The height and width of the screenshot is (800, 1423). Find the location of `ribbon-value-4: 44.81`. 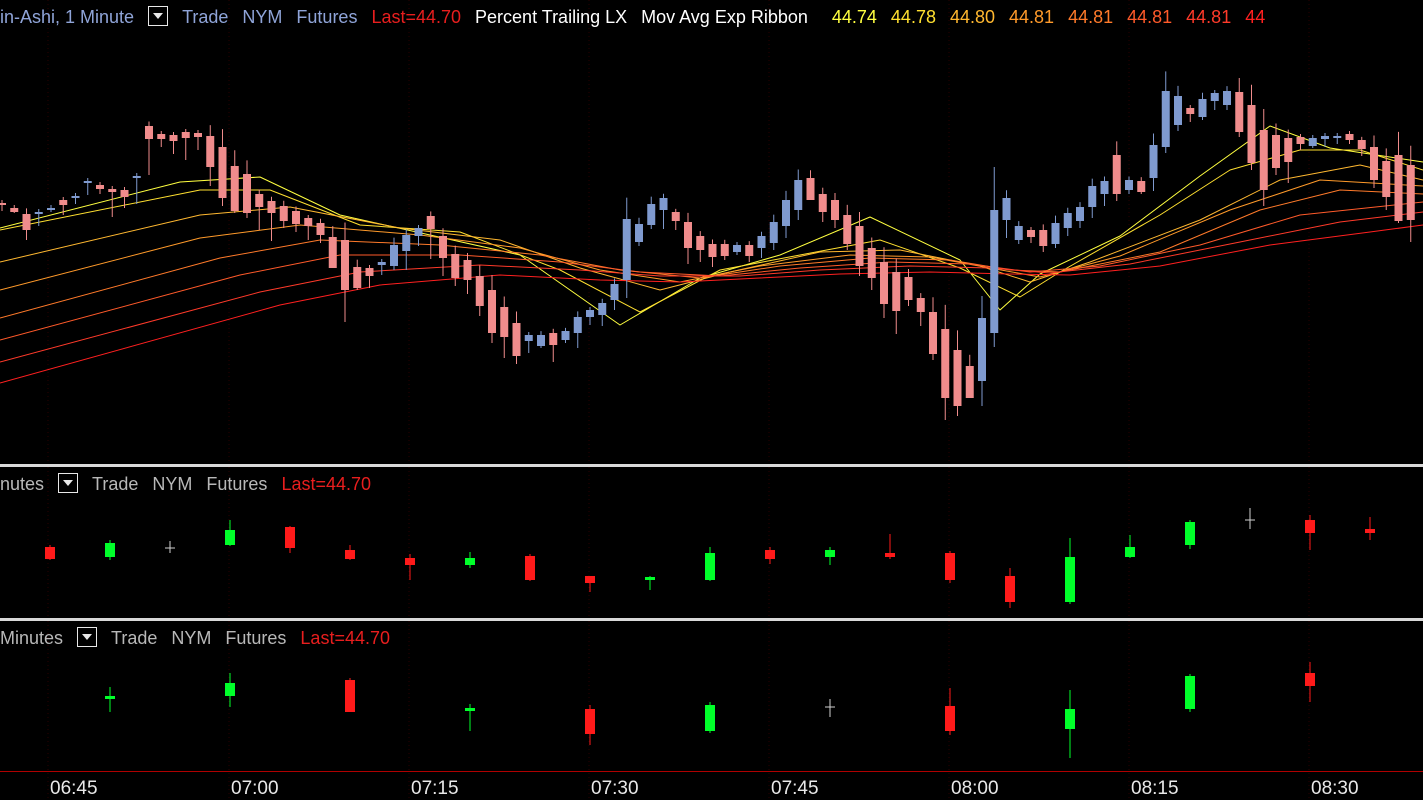

ribbon-value-4: 44.81 is located at coordinates (1032, 17).